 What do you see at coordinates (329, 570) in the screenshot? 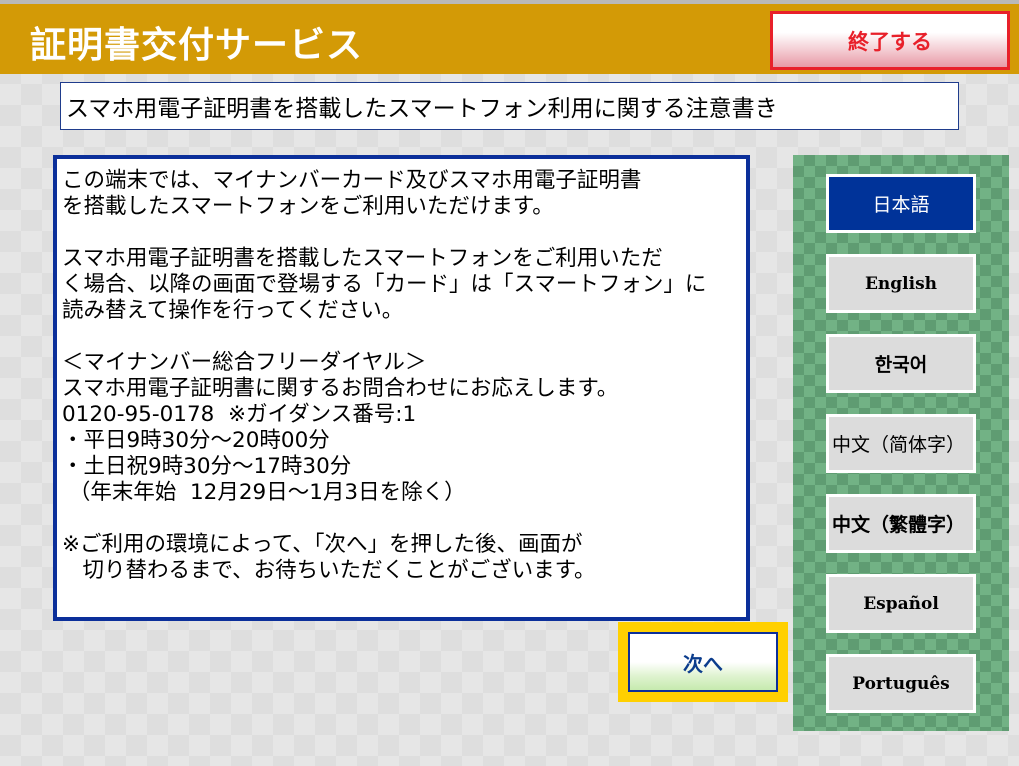
I see `notice-line: 切り替わるまで、お待ちいただくことがございます。` at bounding box center [329, 570].